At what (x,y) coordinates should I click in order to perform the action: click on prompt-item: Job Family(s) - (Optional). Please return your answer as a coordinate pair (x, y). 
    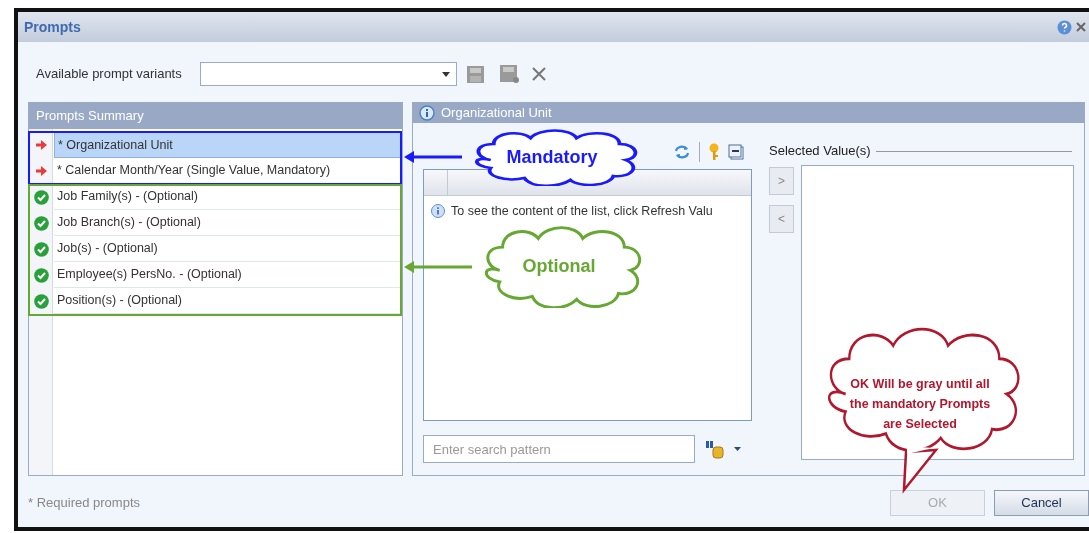
    Looking at the image, I should click on (228, 197).